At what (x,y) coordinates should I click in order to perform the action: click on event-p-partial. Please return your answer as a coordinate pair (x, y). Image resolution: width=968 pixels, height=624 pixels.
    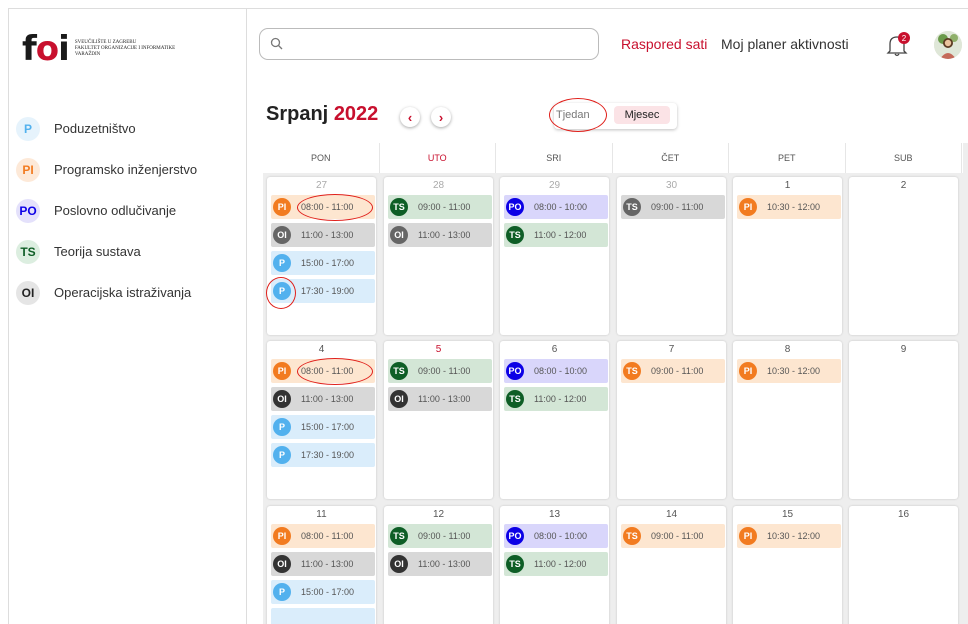
    Looking at the image, I should click on (323, 616).